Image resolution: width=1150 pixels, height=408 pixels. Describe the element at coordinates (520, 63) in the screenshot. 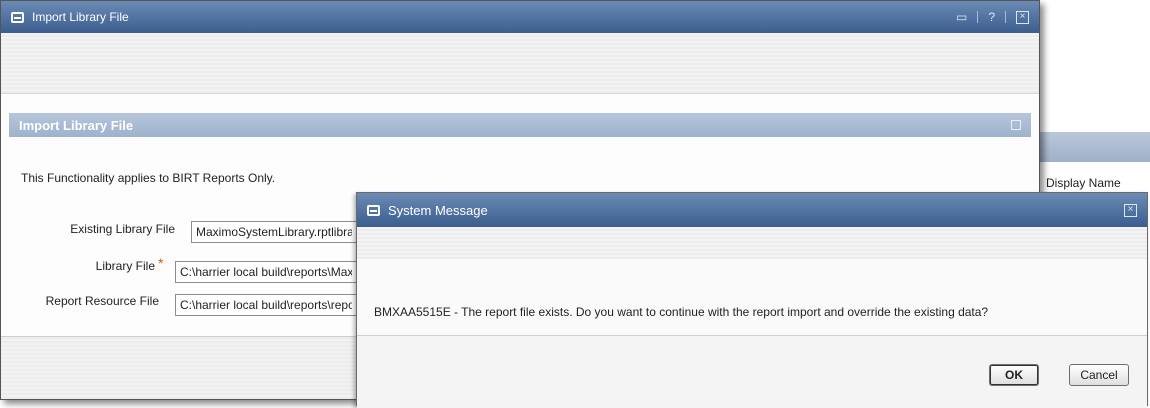

I see `dialog-toolbar-strip` at that location.